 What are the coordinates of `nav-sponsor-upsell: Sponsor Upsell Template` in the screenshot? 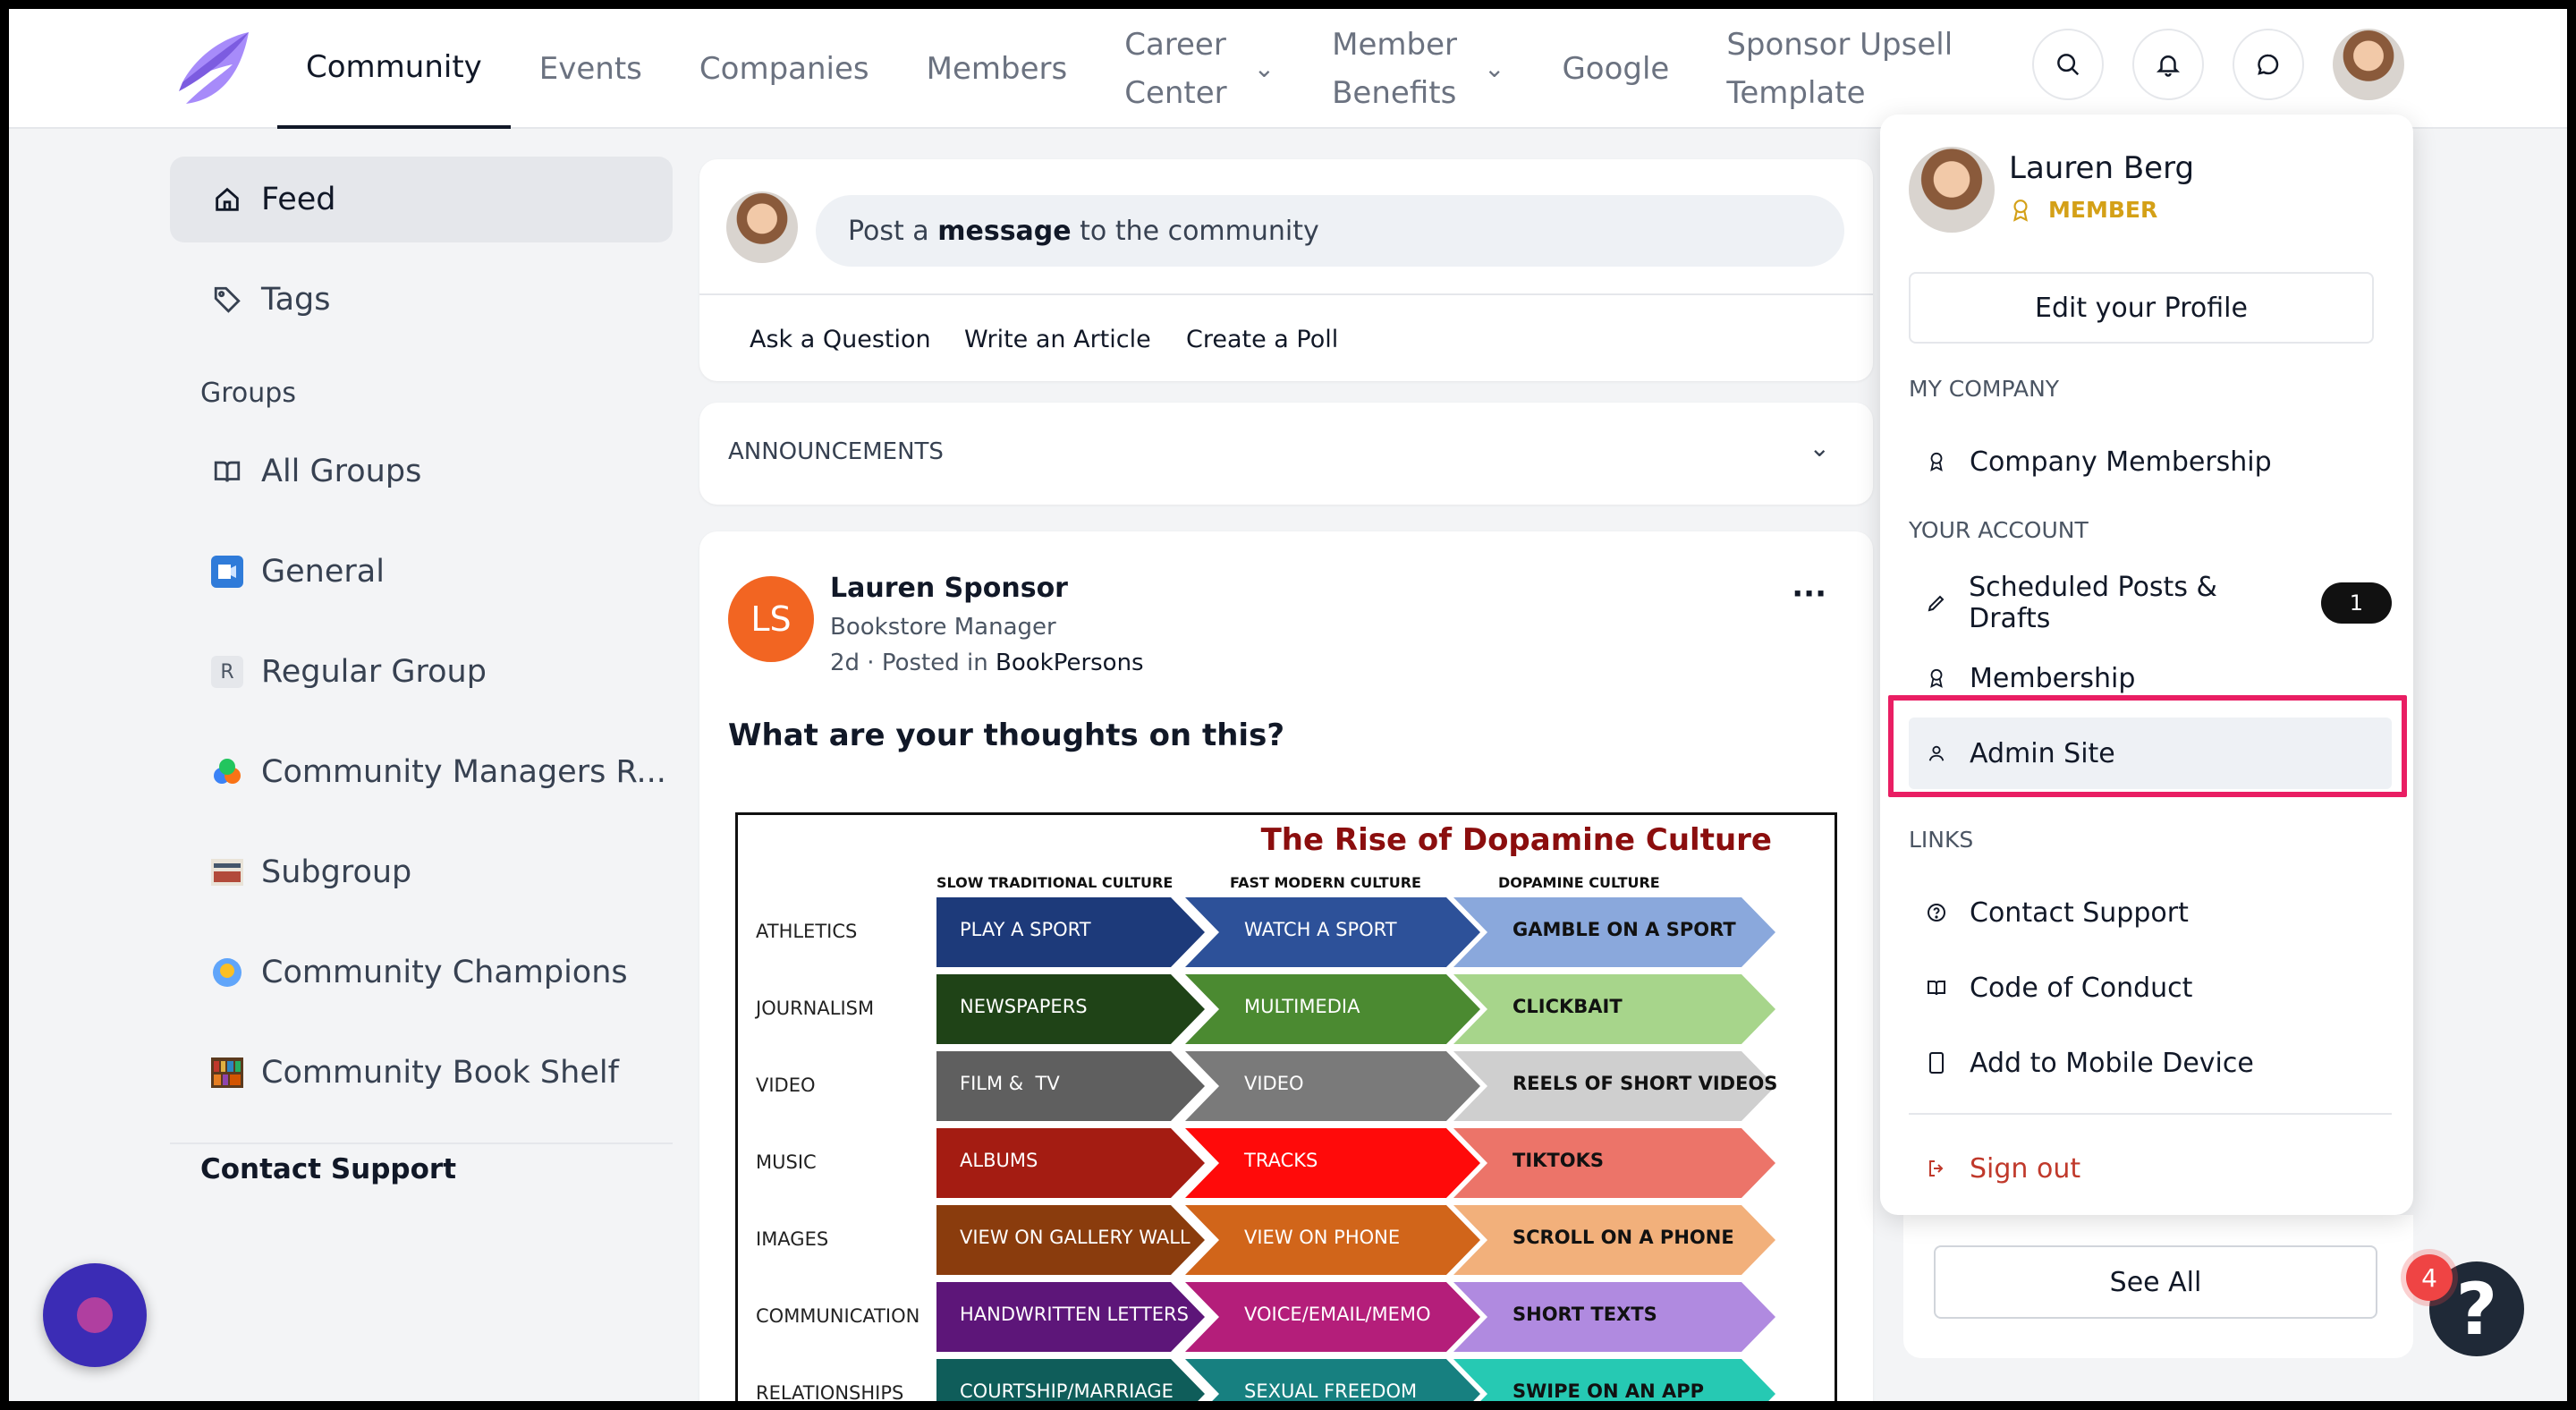 It's located at (1839, 69).